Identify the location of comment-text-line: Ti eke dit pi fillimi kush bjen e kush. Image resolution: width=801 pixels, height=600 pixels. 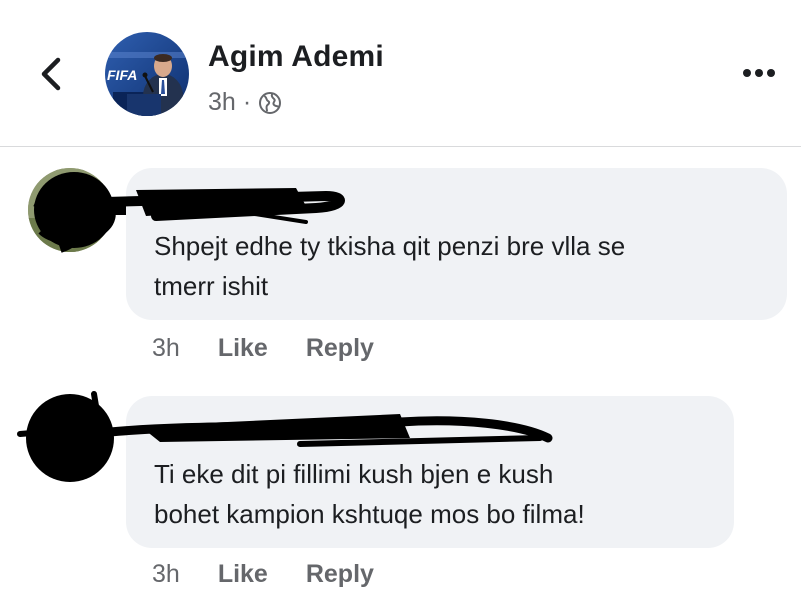
(354, 474).